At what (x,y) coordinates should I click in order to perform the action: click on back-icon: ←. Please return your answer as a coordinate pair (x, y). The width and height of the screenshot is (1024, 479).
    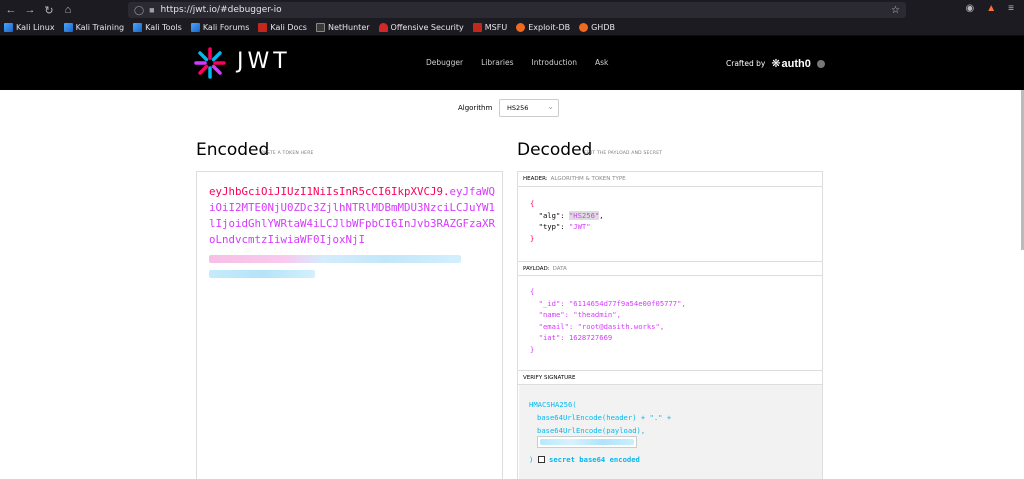
    Looking at the image, I should click on (11, 10).